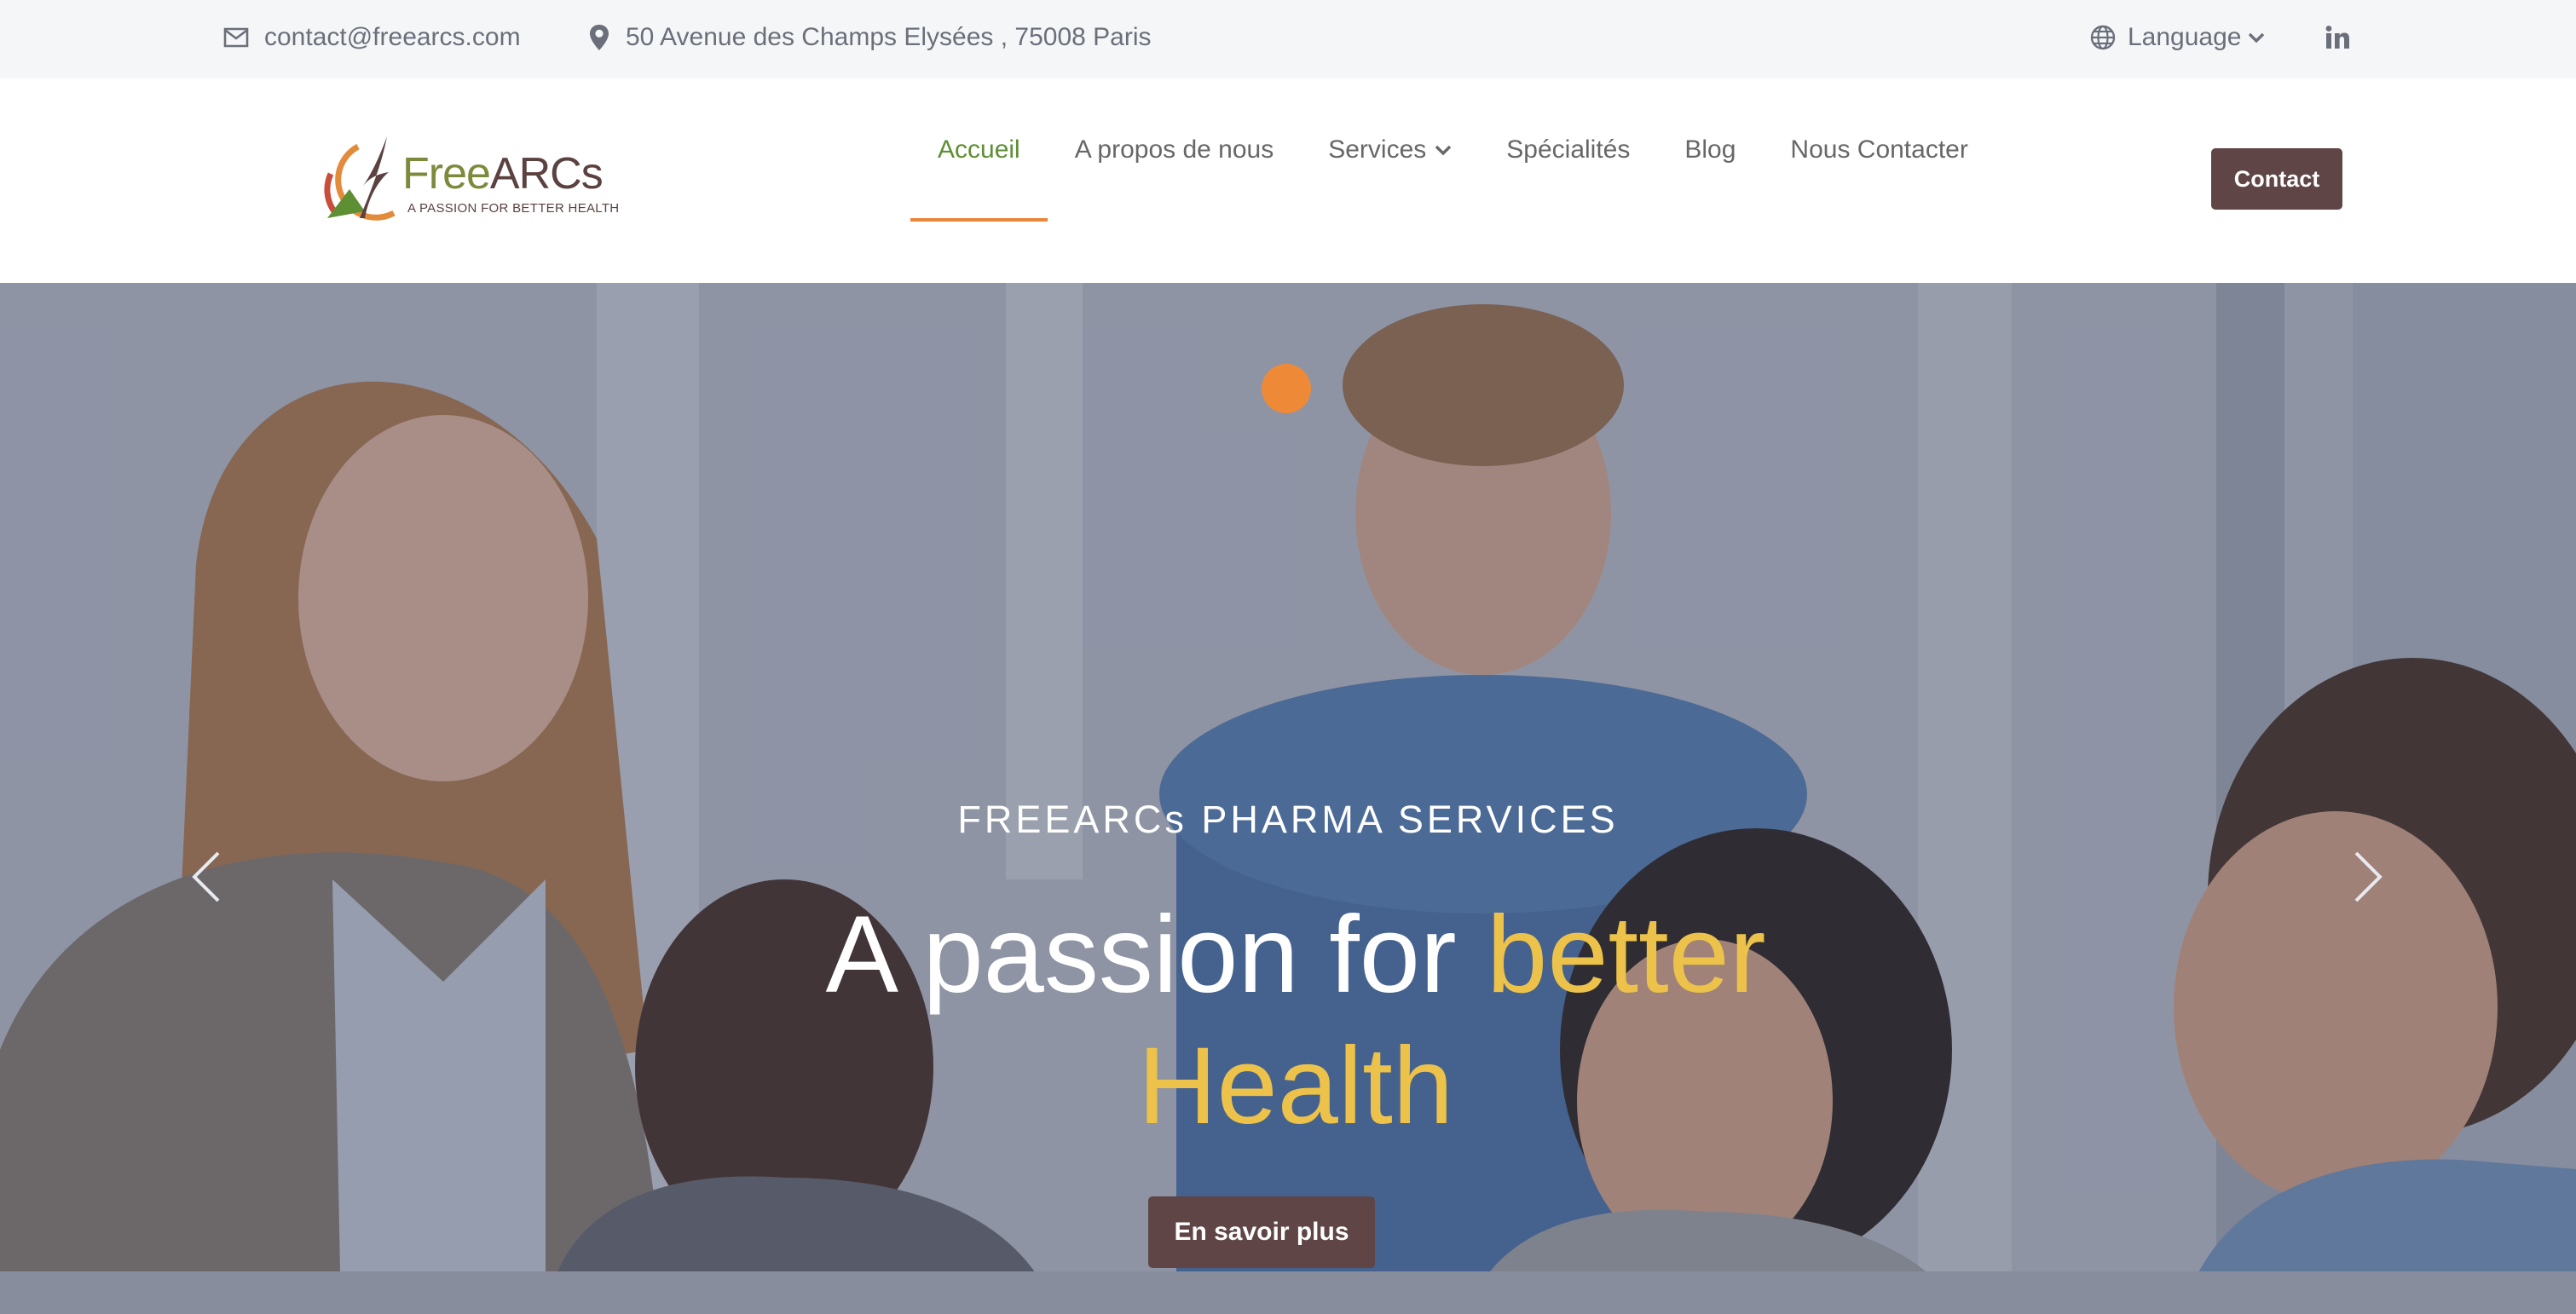 The width and height of the screenshot is (2576, 1314). I want to click on hero-title-accent-health: Health, so click(1295, 1086).